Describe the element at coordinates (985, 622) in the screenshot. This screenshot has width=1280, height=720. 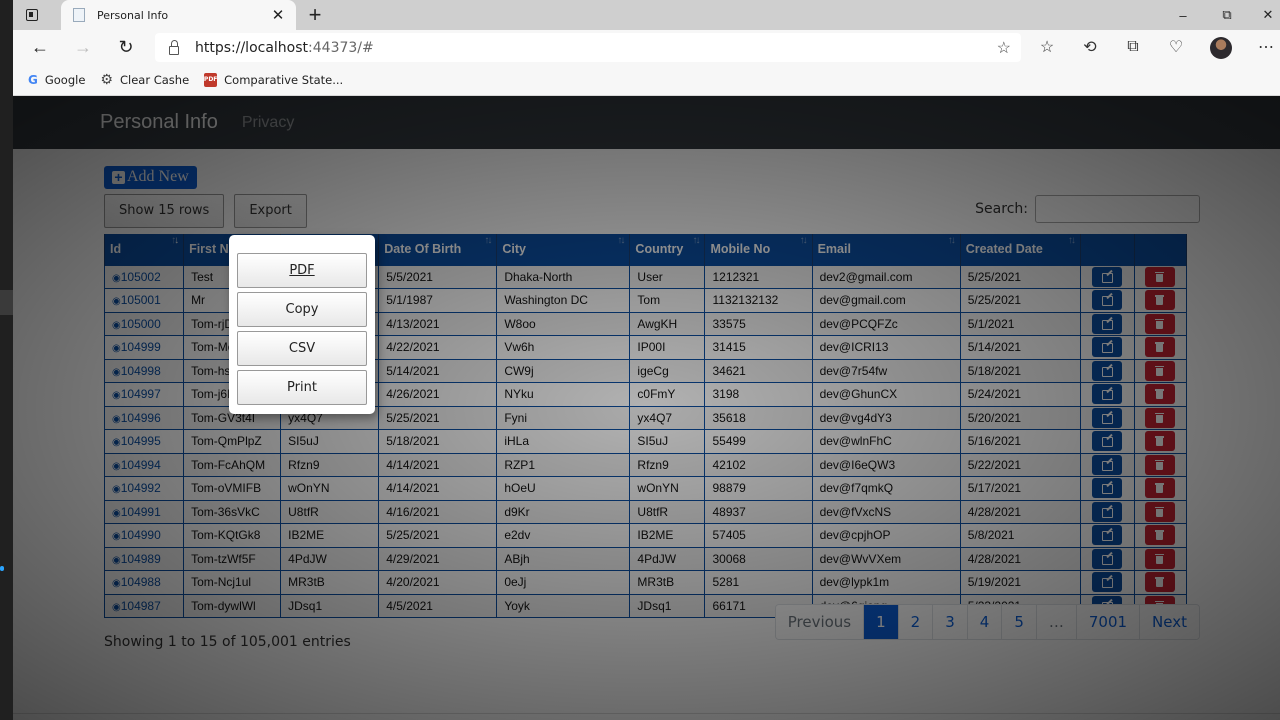
I see `pagination-page-4: 4` at that location.